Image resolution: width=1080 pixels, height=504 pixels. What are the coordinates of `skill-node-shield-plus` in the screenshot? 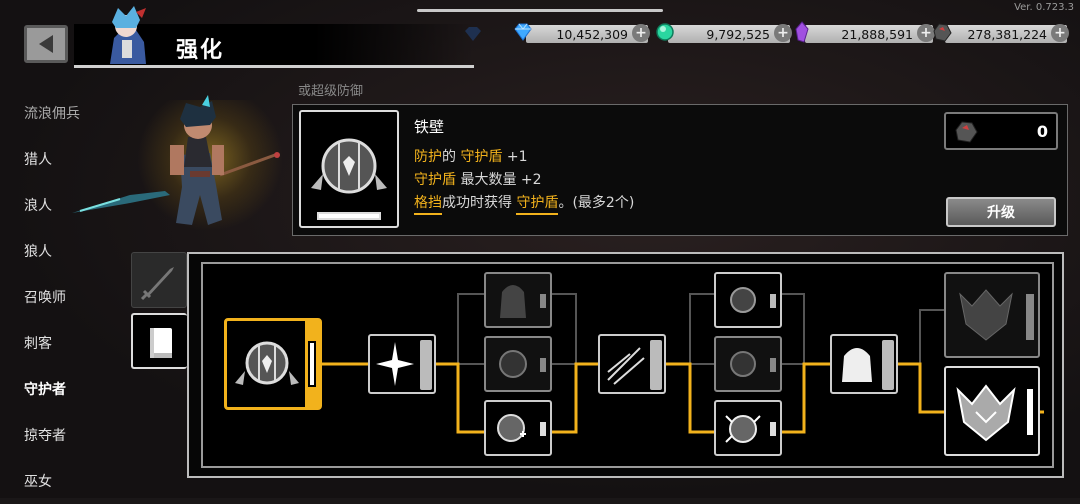 It's located at (518, 428).